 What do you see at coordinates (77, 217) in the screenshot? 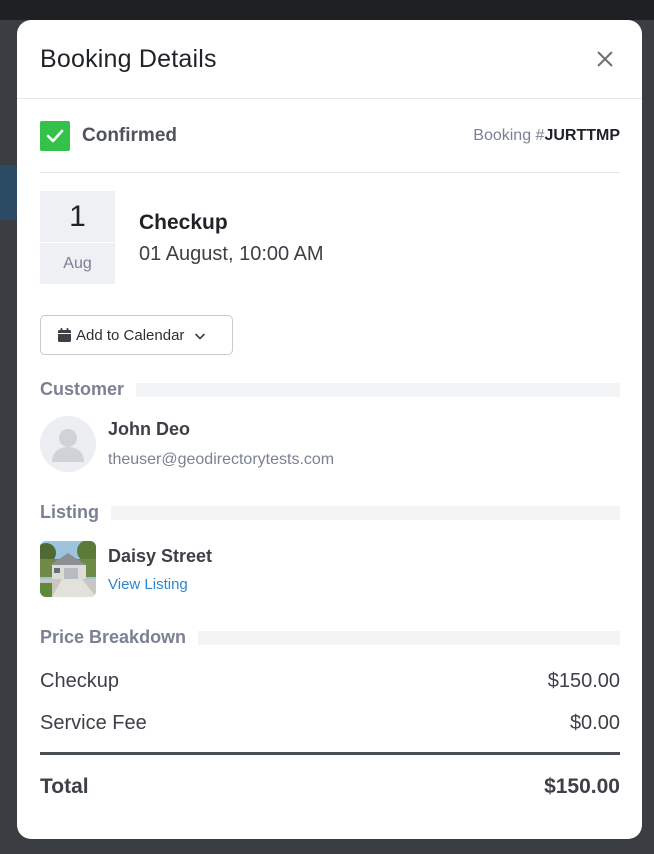
I see `date-day: 1` at bounding box center [77, 217].